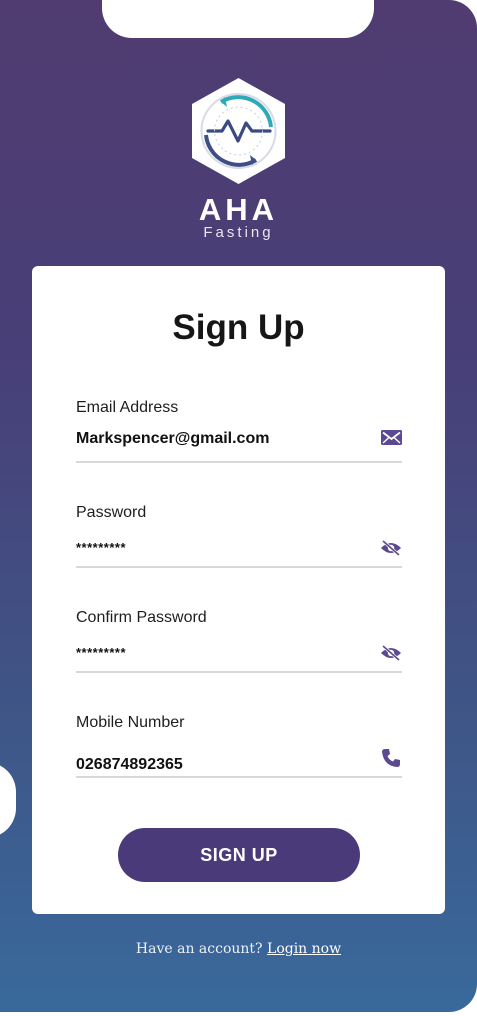  Describe the element at coordinates (111, 512) in the screenshot. I see `password-label: Password` at that location.